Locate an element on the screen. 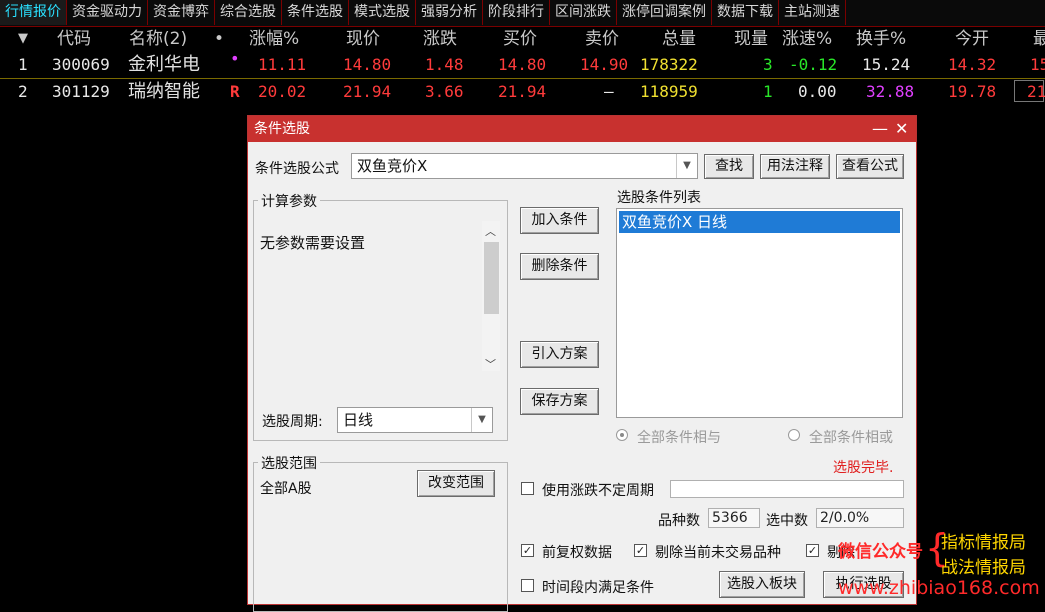 This screenshot has height=612, width=1045. to-board-button: 选股入板块 is located at coordinates (762, 584).